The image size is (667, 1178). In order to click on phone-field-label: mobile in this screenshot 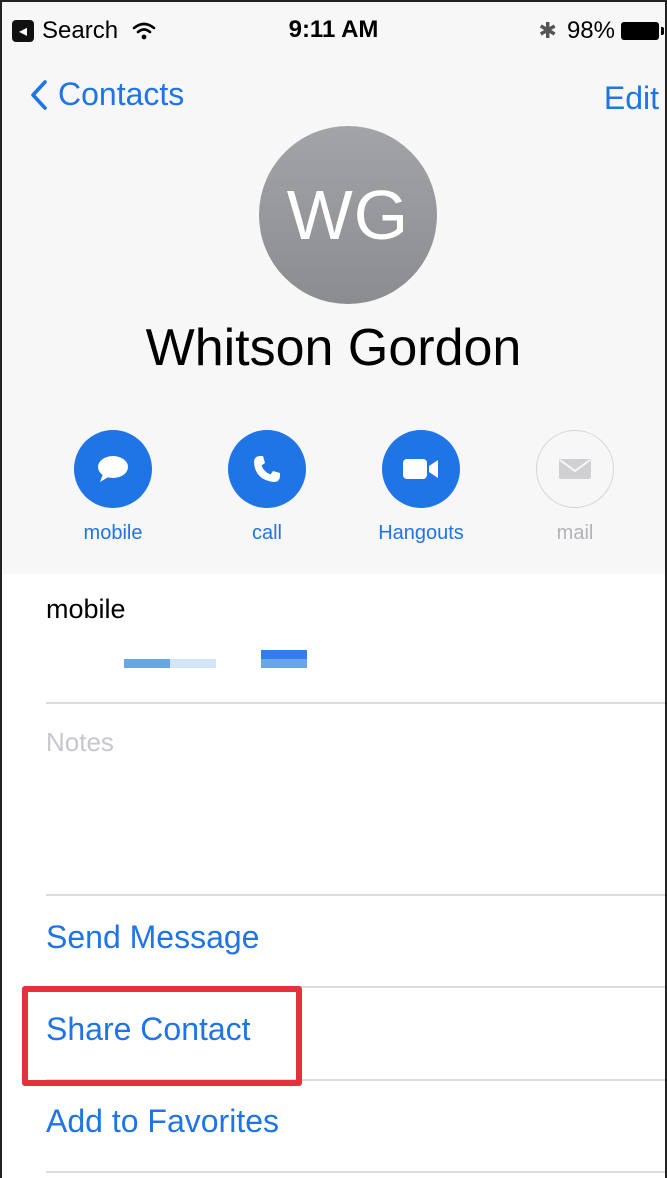, I will do `click(86, 609)`.